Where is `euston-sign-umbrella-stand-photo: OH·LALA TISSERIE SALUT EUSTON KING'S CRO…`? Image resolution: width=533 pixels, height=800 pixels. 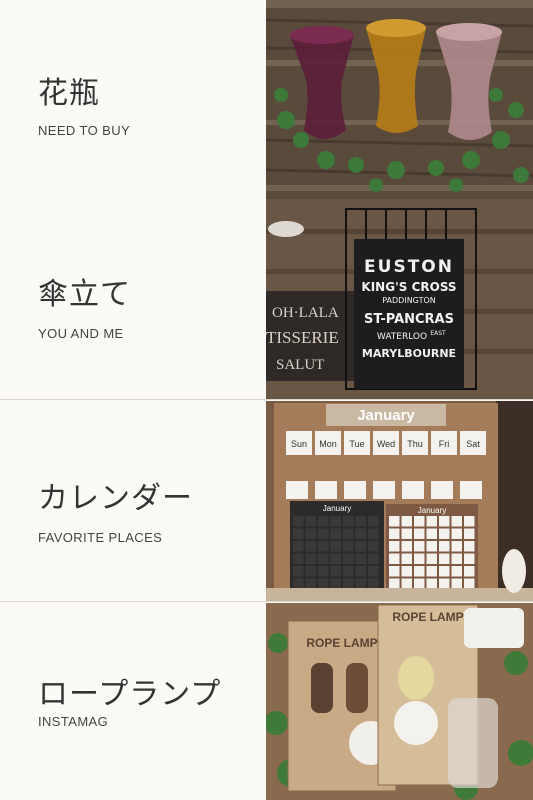 euston-sign-umbrella-stand-photo: OH·LALA TISSERIE SALUT EUSTON KING'S CRO… is located at coordinates (399, 299).